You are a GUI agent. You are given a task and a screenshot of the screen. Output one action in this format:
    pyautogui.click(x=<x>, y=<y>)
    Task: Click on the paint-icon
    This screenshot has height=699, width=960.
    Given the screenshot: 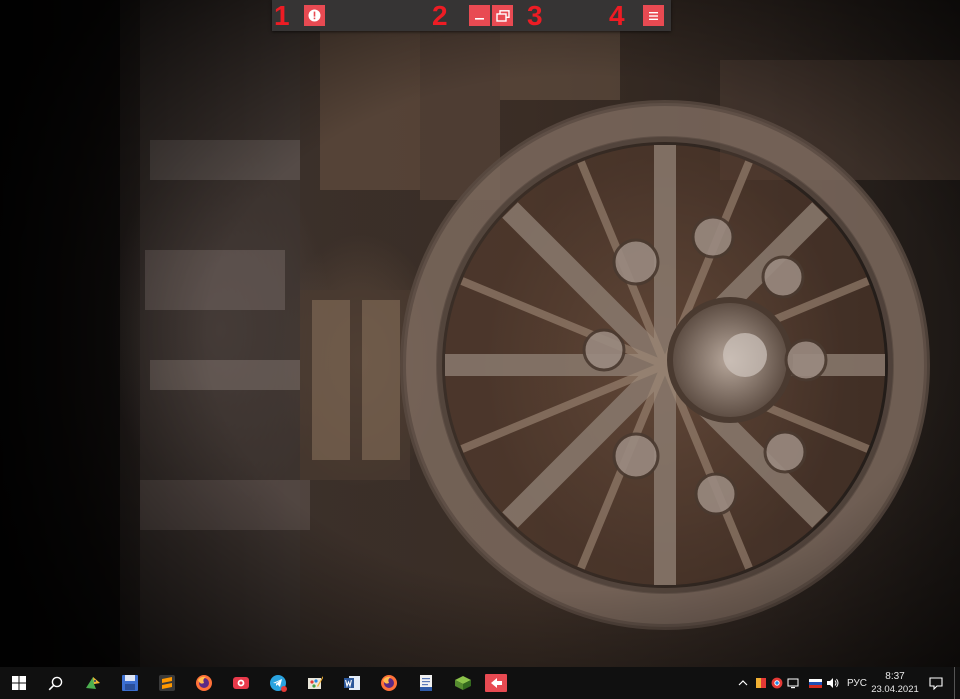 What is the action you would take?
    pyautogui.click(x=315, y=682)
    